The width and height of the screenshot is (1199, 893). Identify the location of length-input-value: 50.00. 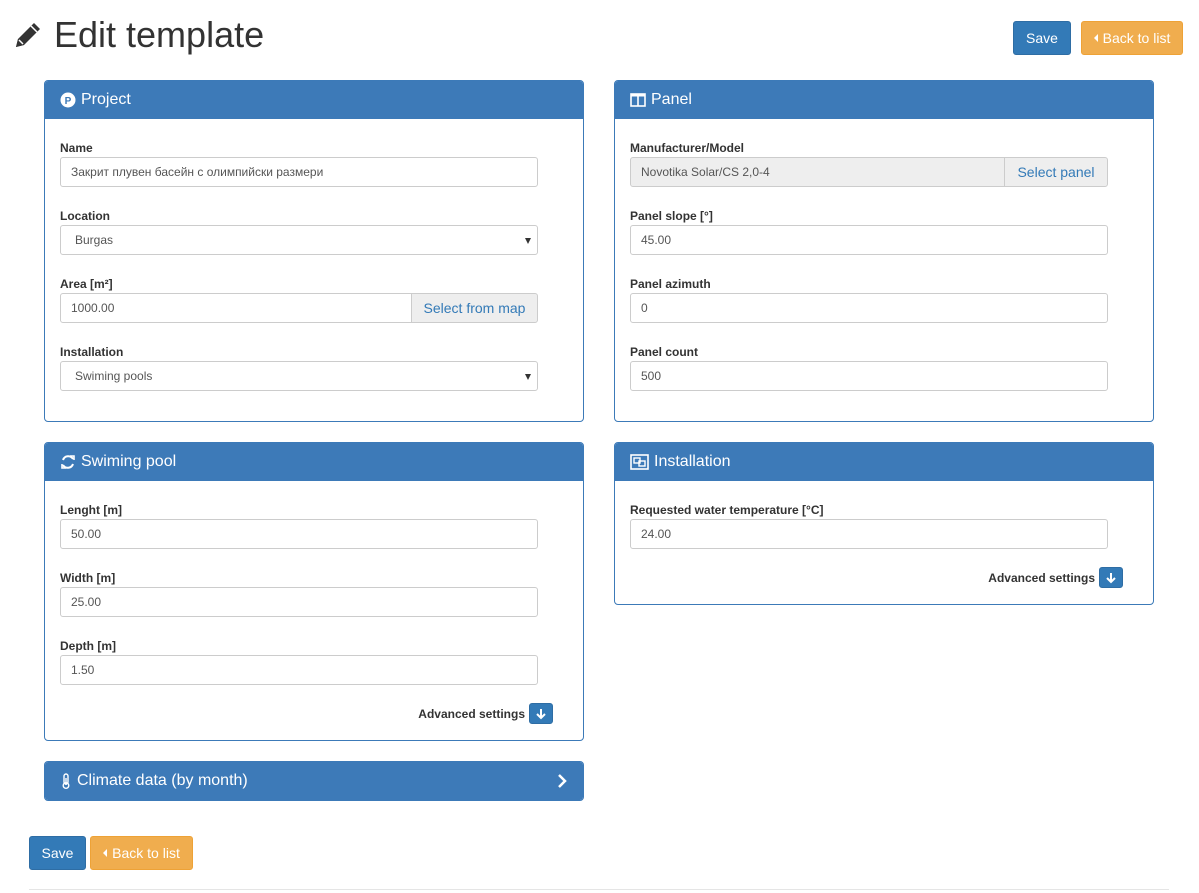
(86, 534).